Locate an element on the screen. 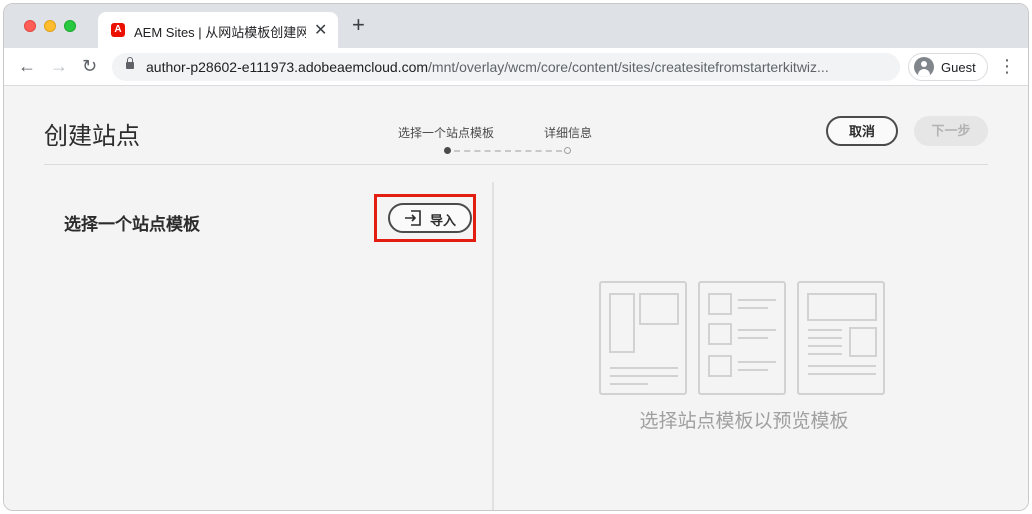  step-indicator-active is located at coordinates (447, 150).